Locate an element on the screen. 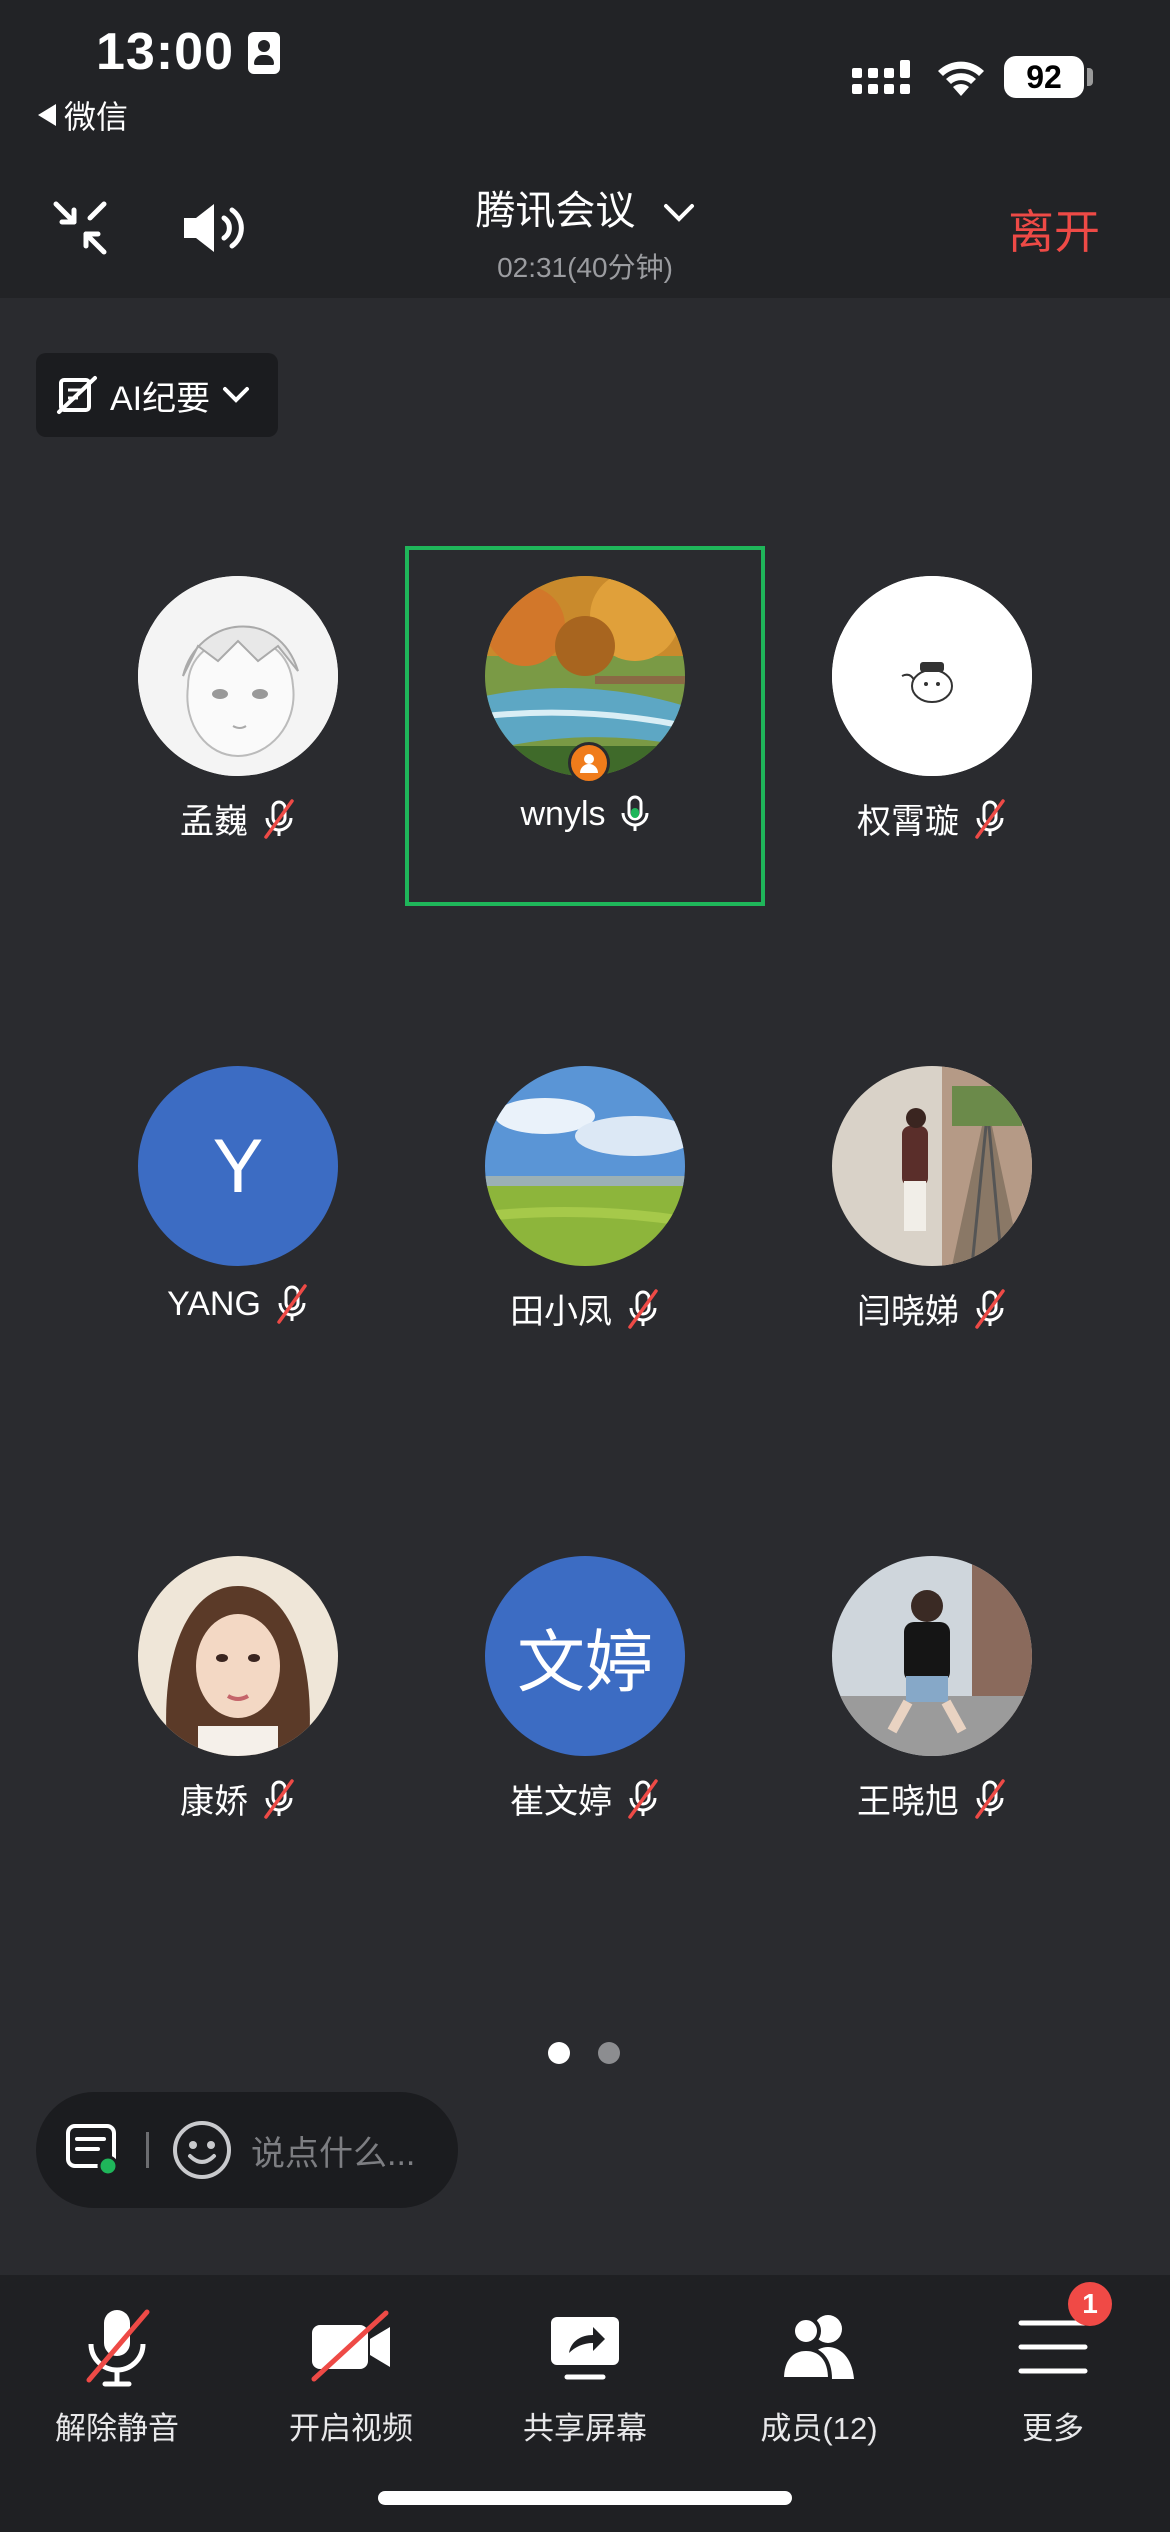 This screenshot has height=2532, width=1170. participant-name-row: YANG is located at coordinates (238, 1304).